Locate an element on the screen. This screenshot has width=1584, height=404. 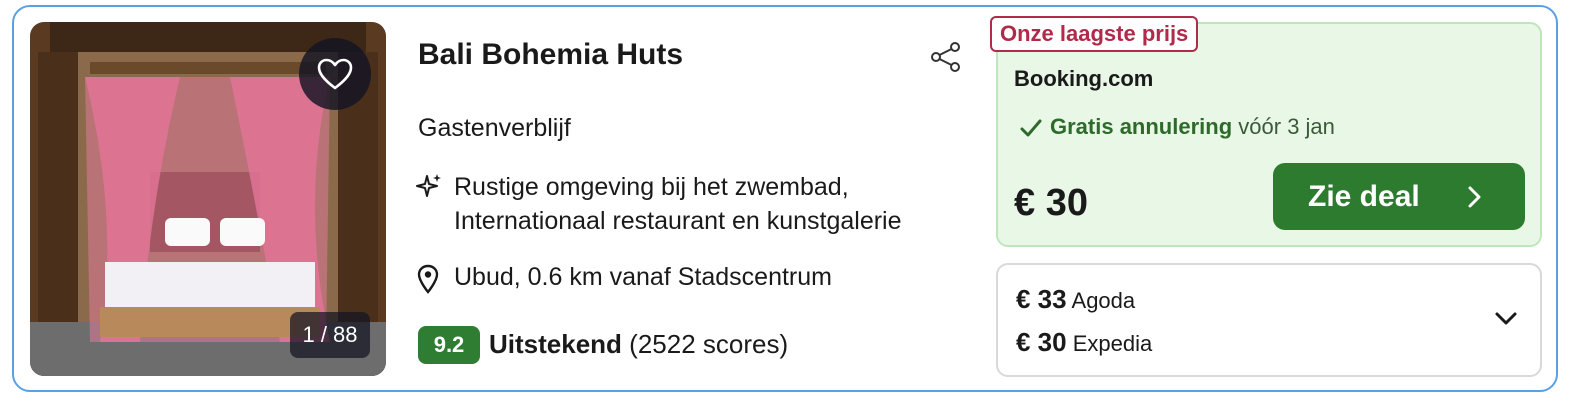
offer-price: € 30 is located at coordinates (1041, 342).